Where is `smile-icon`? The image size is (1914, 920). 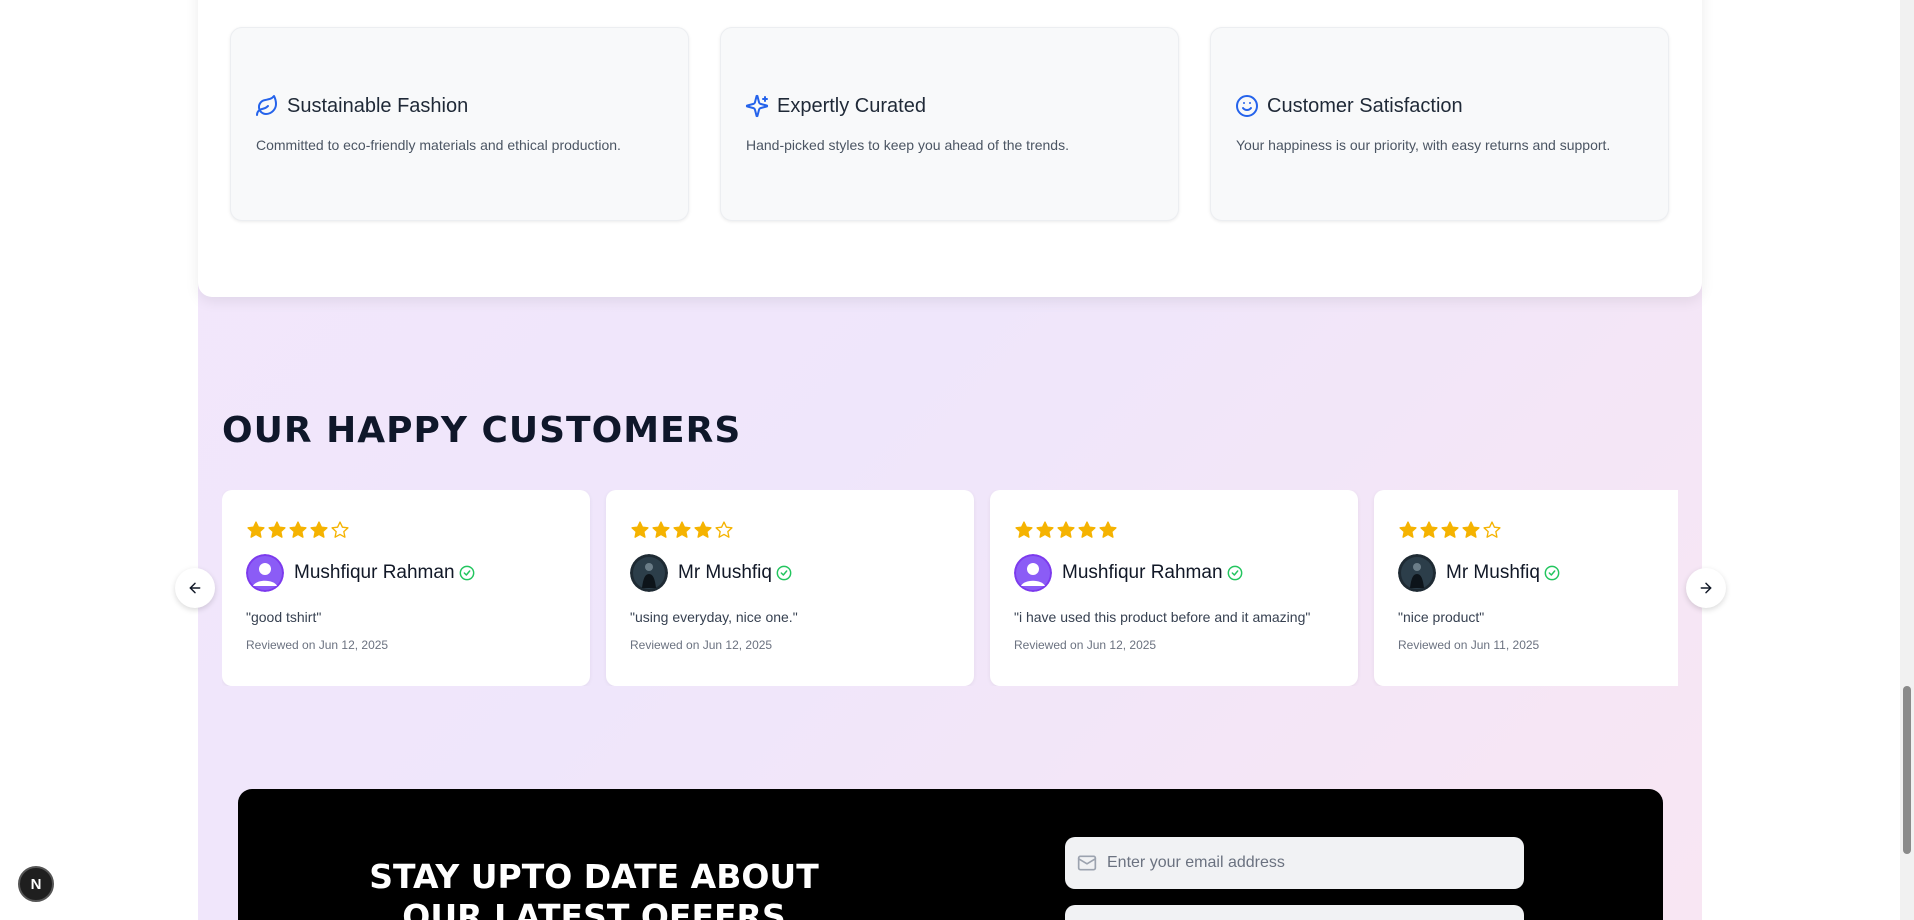
smile-icon is located at coordinates (1247, 106).